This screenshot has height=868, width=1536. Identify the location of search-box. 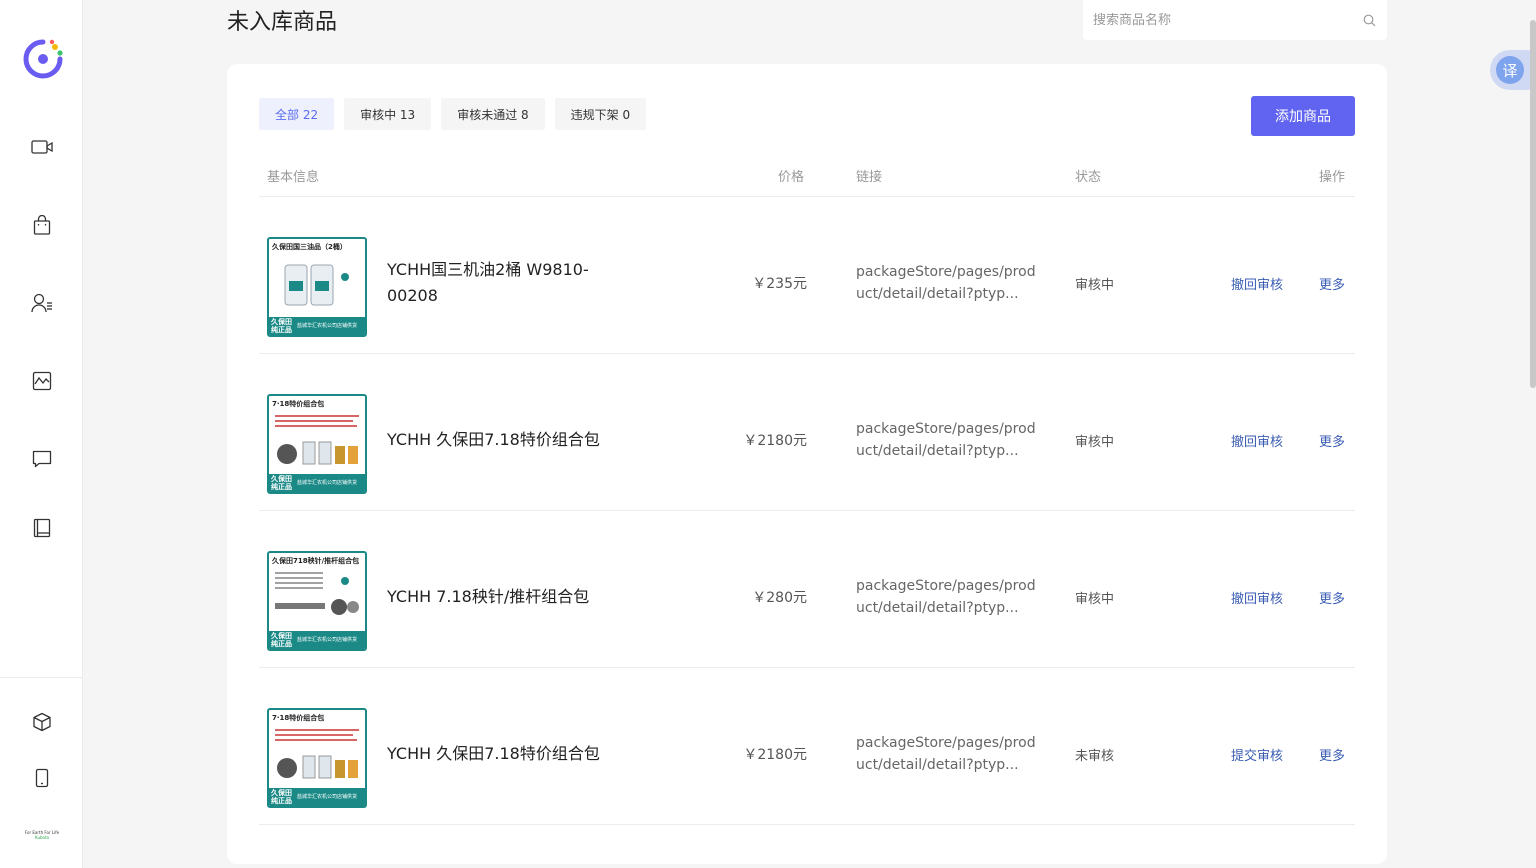
(1235, 20).